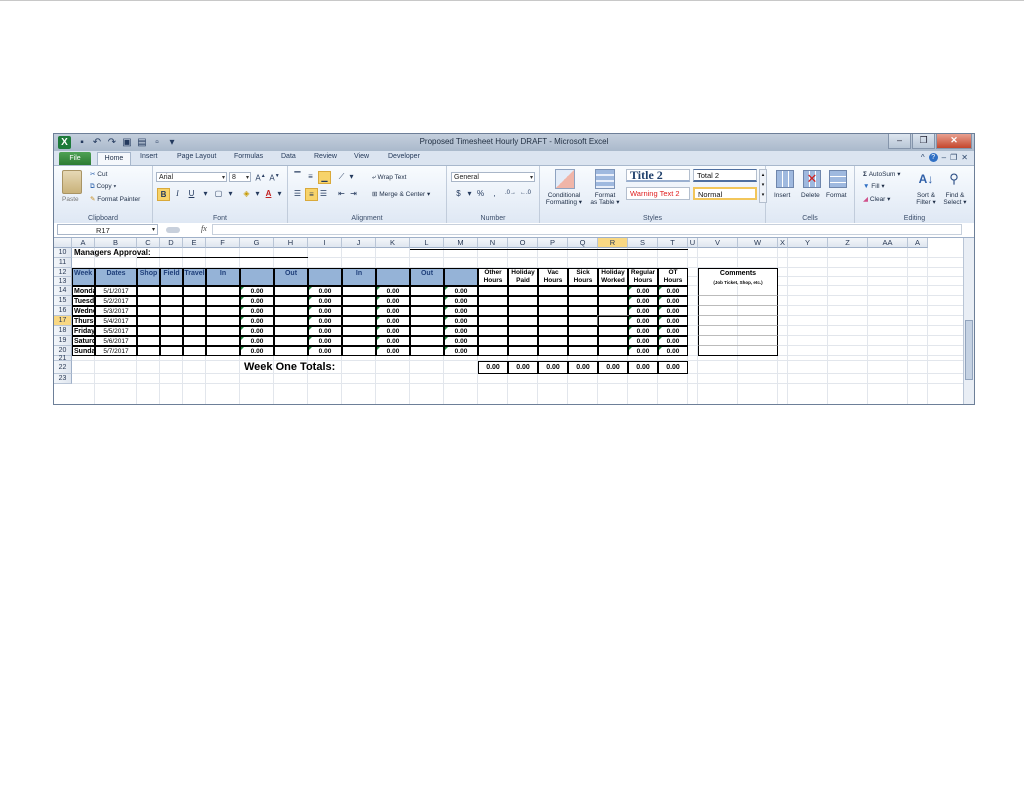 The height and width of the screenshot is (791, 1024). What do you see at coordinates (587, 229) in the screenshot?
I see `formula-input` at bounding box center [587, 229].